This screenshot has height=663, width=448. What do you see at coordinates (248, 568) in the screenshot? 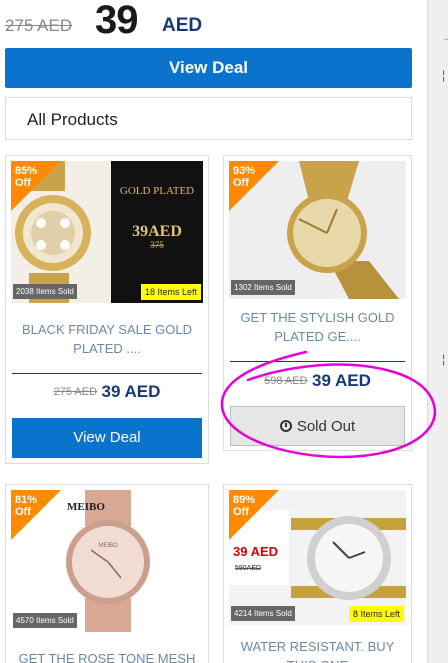
I see `banner-old-price: 590AED` at bounding box center [248, 568].